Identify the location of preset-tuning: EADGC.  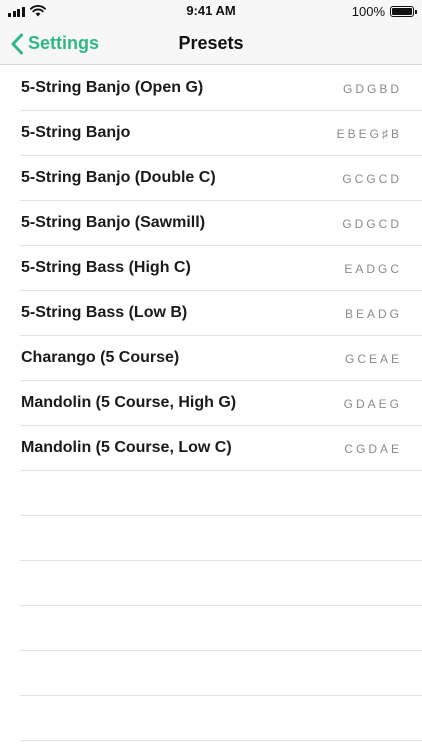
(373, 269).